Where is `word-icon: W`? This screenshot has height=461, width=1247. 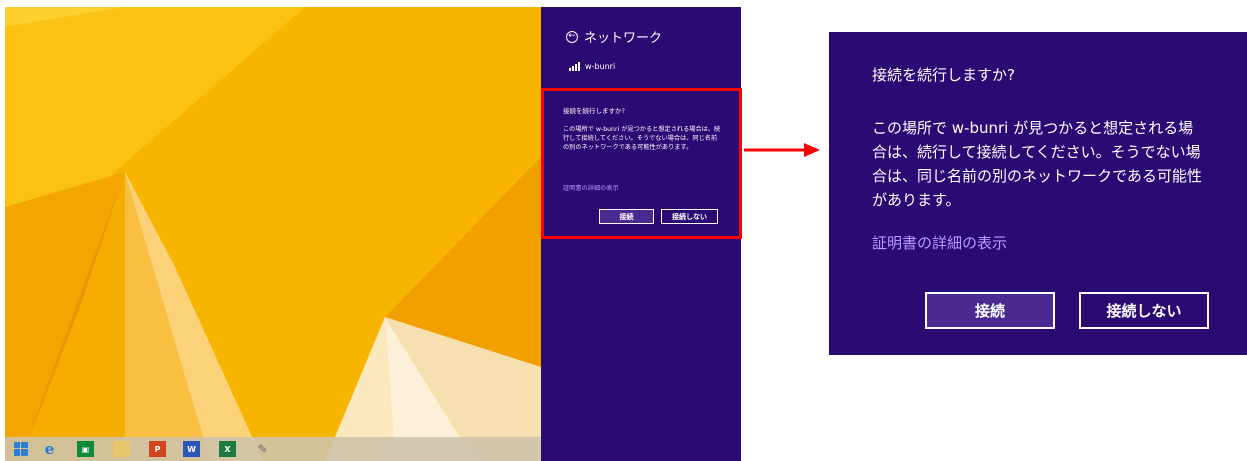 word-icon: W is located at coordinates (191, 449).